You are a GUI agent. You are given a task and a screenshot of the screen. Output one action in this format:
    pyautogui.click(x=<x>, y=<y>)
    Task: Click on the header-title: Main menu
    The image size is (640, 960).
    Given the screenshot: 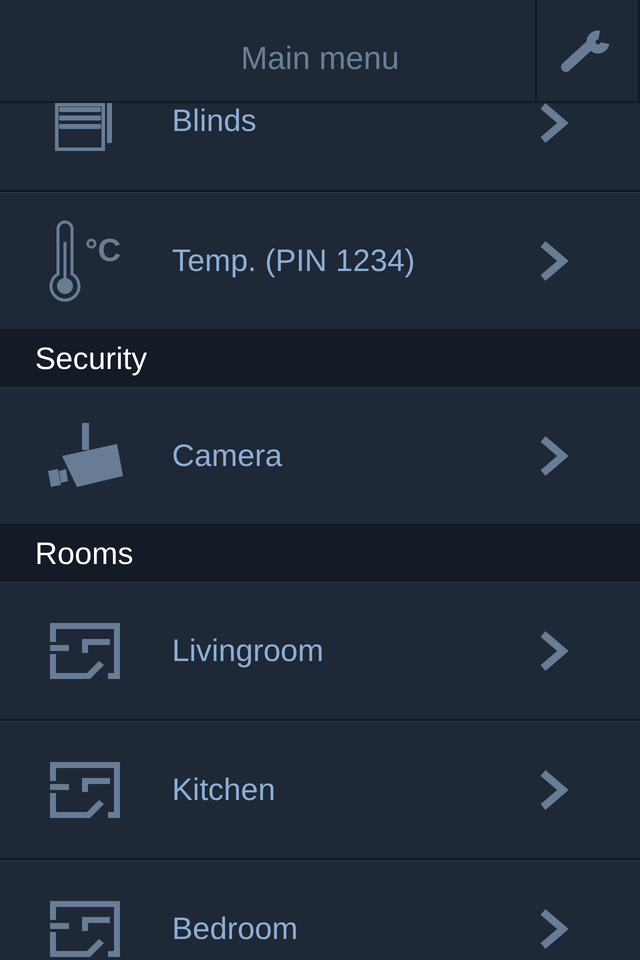 What is the action you would take?
    pyautogui.click(x=320, y=58)
    